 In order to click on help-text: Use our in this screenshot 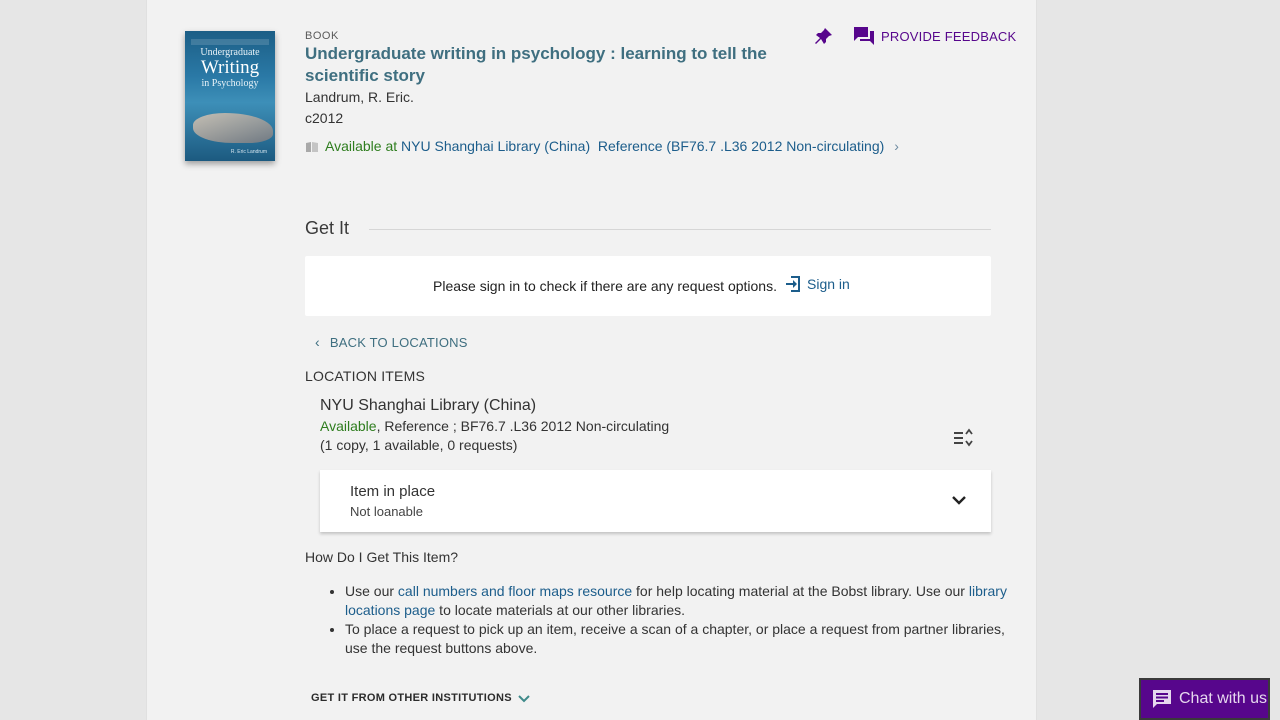, I will do `click(371, 591)`.